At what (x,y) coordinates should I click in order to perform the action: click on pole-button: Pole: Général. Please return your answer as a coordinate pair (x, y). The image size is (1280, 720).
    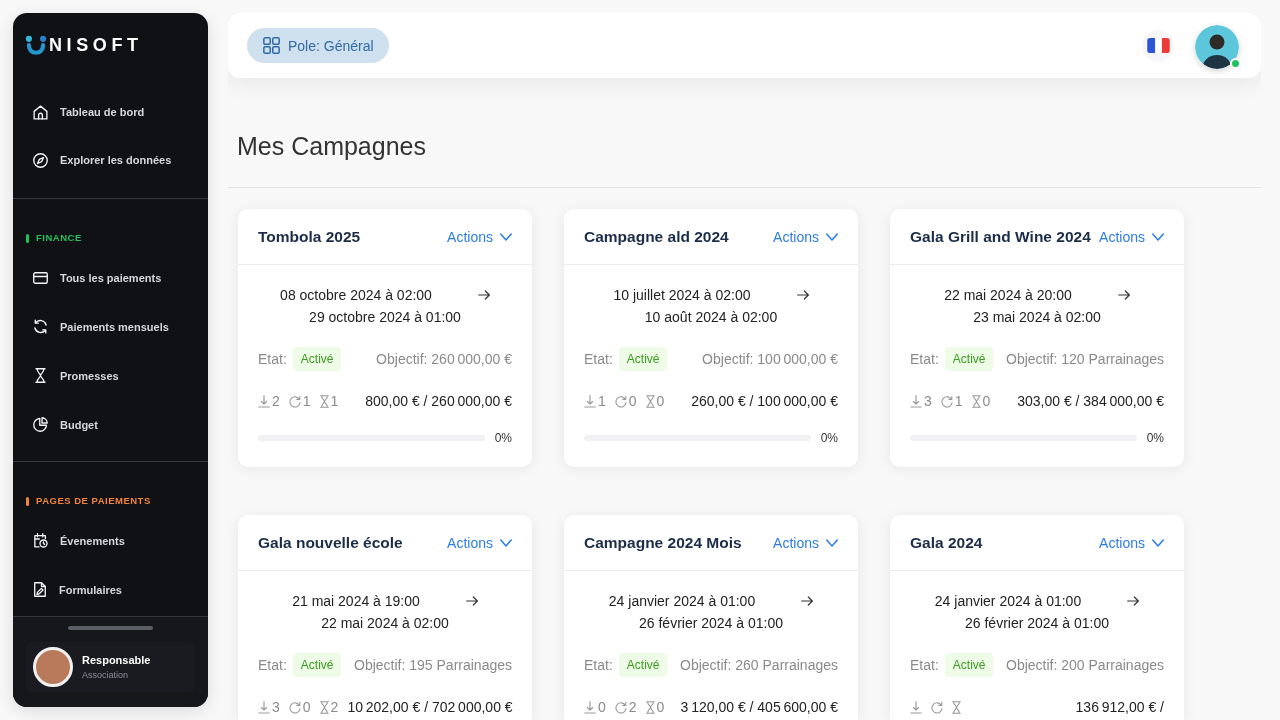
    Looking at the image, I should click on (318, 45).